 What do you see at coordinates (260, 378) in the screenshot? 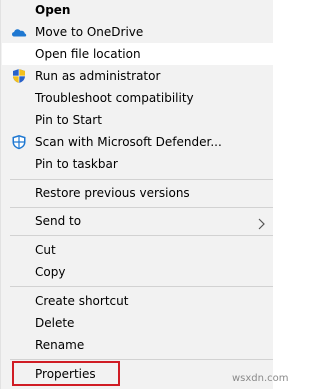
I see `watermark: wsxdn.com` at bounding box center [260, 378].